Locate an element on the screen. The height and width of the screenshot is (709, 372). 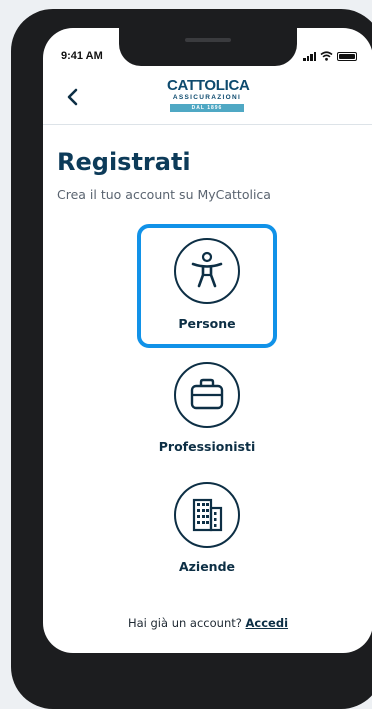
wifi-icon is located at coordinates (326, 56).